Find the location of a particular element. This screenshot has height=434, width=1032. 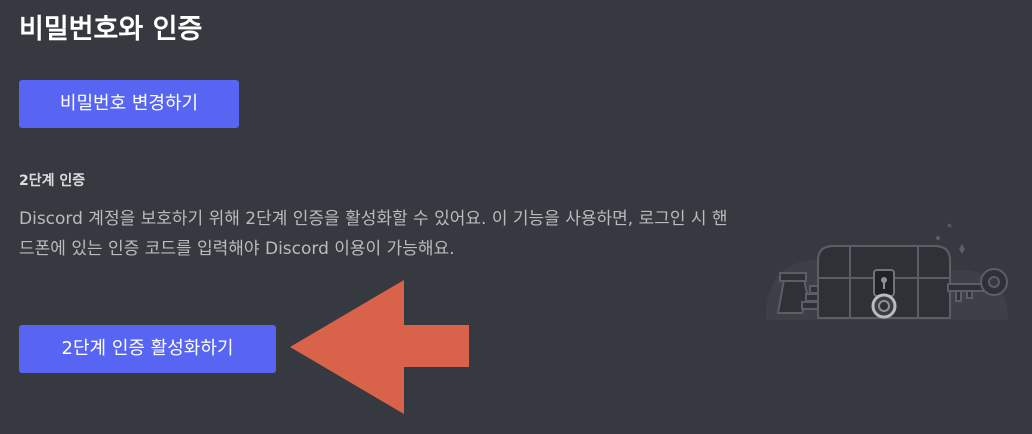

treasure-chest-key-illustration is located at coordinates (887, 271).